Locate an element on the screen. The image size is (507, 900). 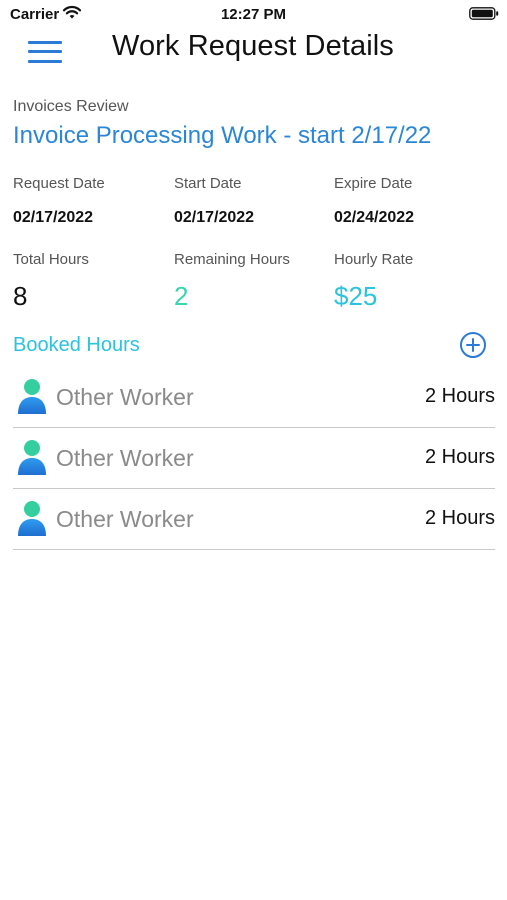
hourly-rate-label: Hourly Rate is located at coordinates (374, 259).